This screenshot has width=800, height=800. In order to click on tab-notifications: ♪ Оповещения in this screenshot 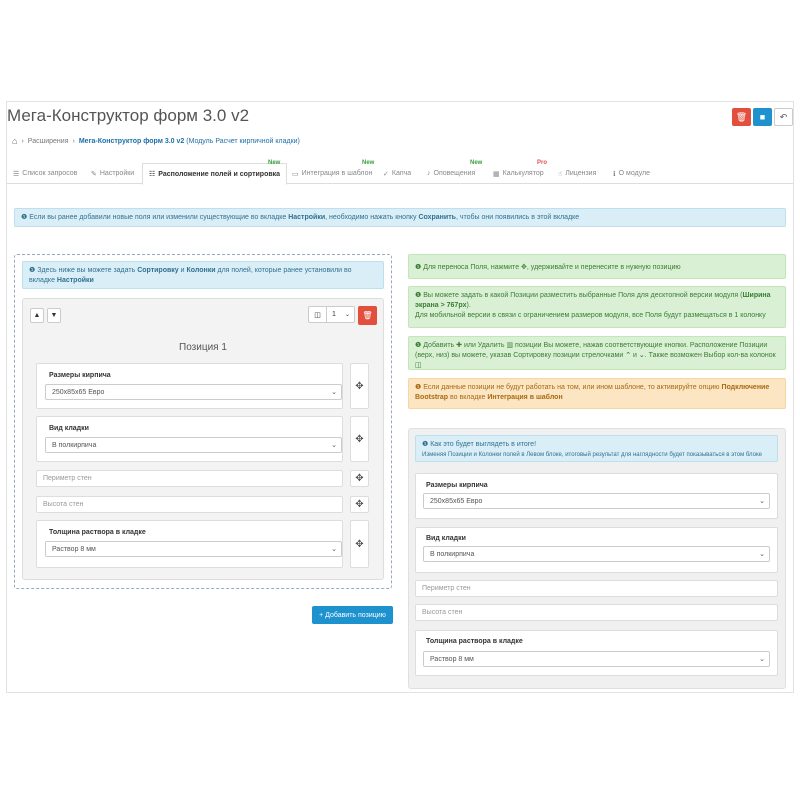, I will do `click(451, 173)`.